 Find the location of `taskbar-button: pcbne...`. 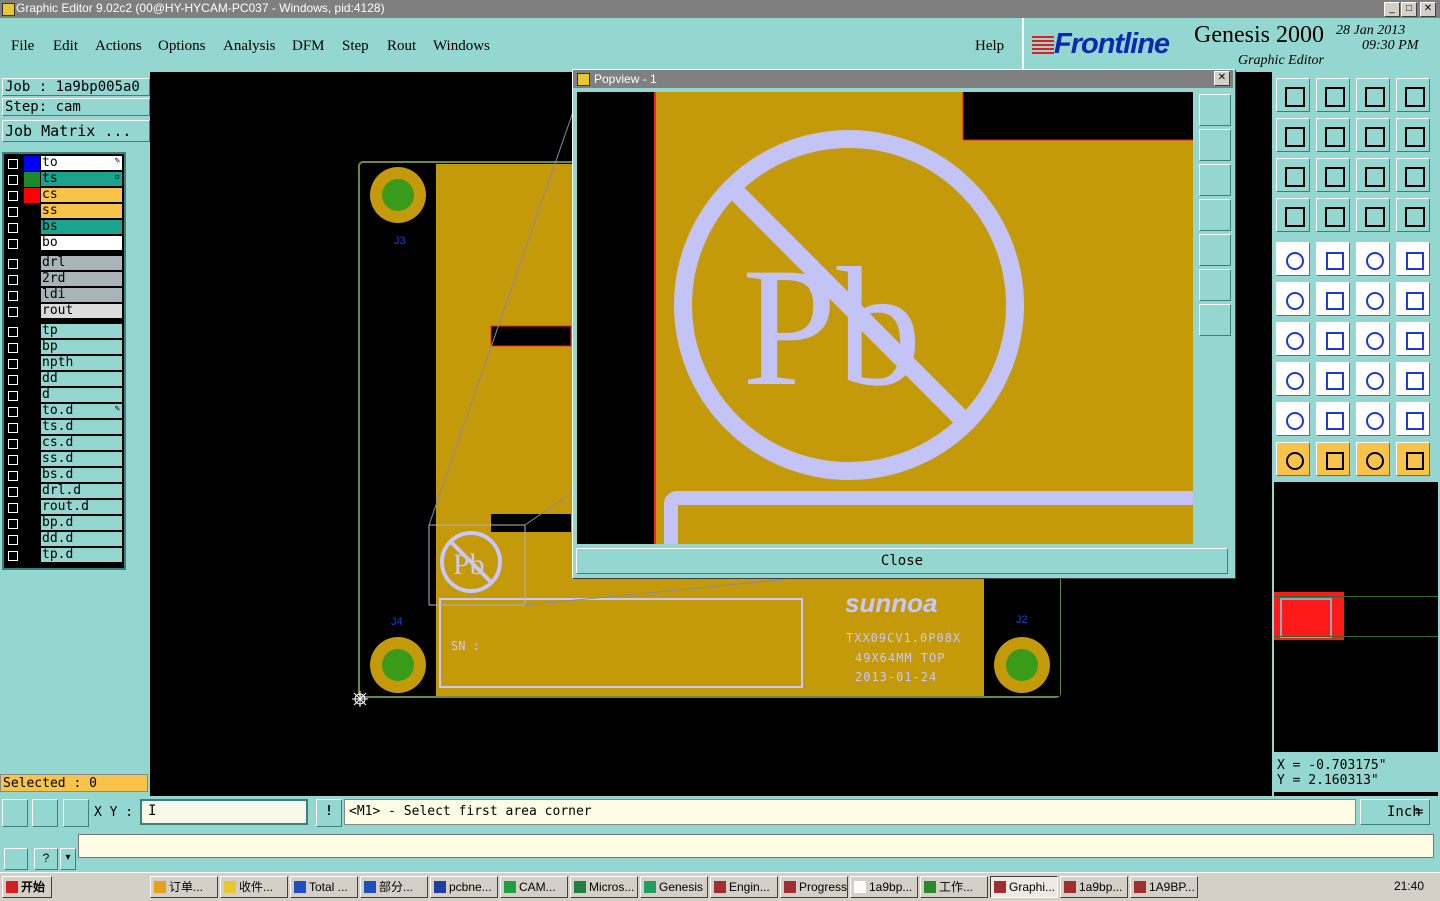

taskbar-button: pcbne... is located at coordinates (464, 887).